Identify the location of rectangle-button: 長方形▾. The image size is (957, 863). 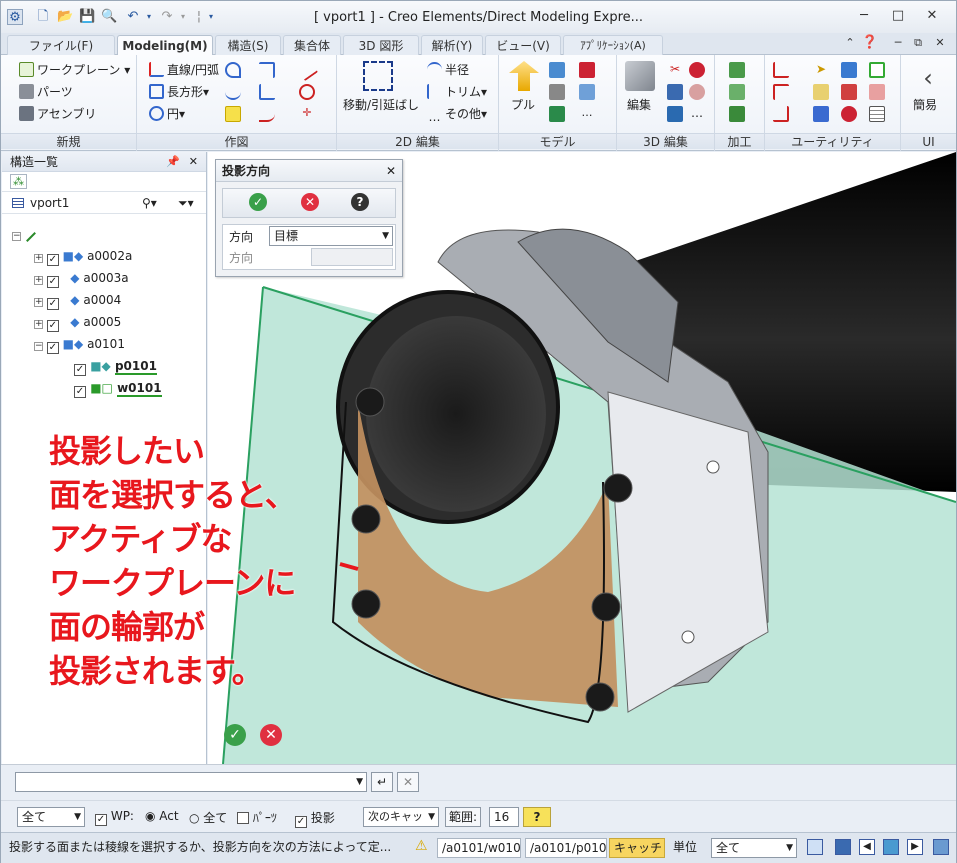
(179, 92).